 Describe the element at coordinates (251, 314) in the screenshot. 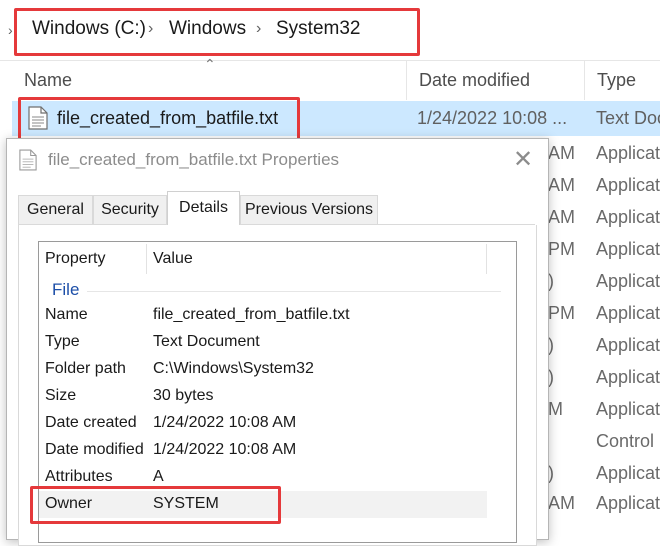

I see `property-value: file_created_from_batfile.txt` at that location.